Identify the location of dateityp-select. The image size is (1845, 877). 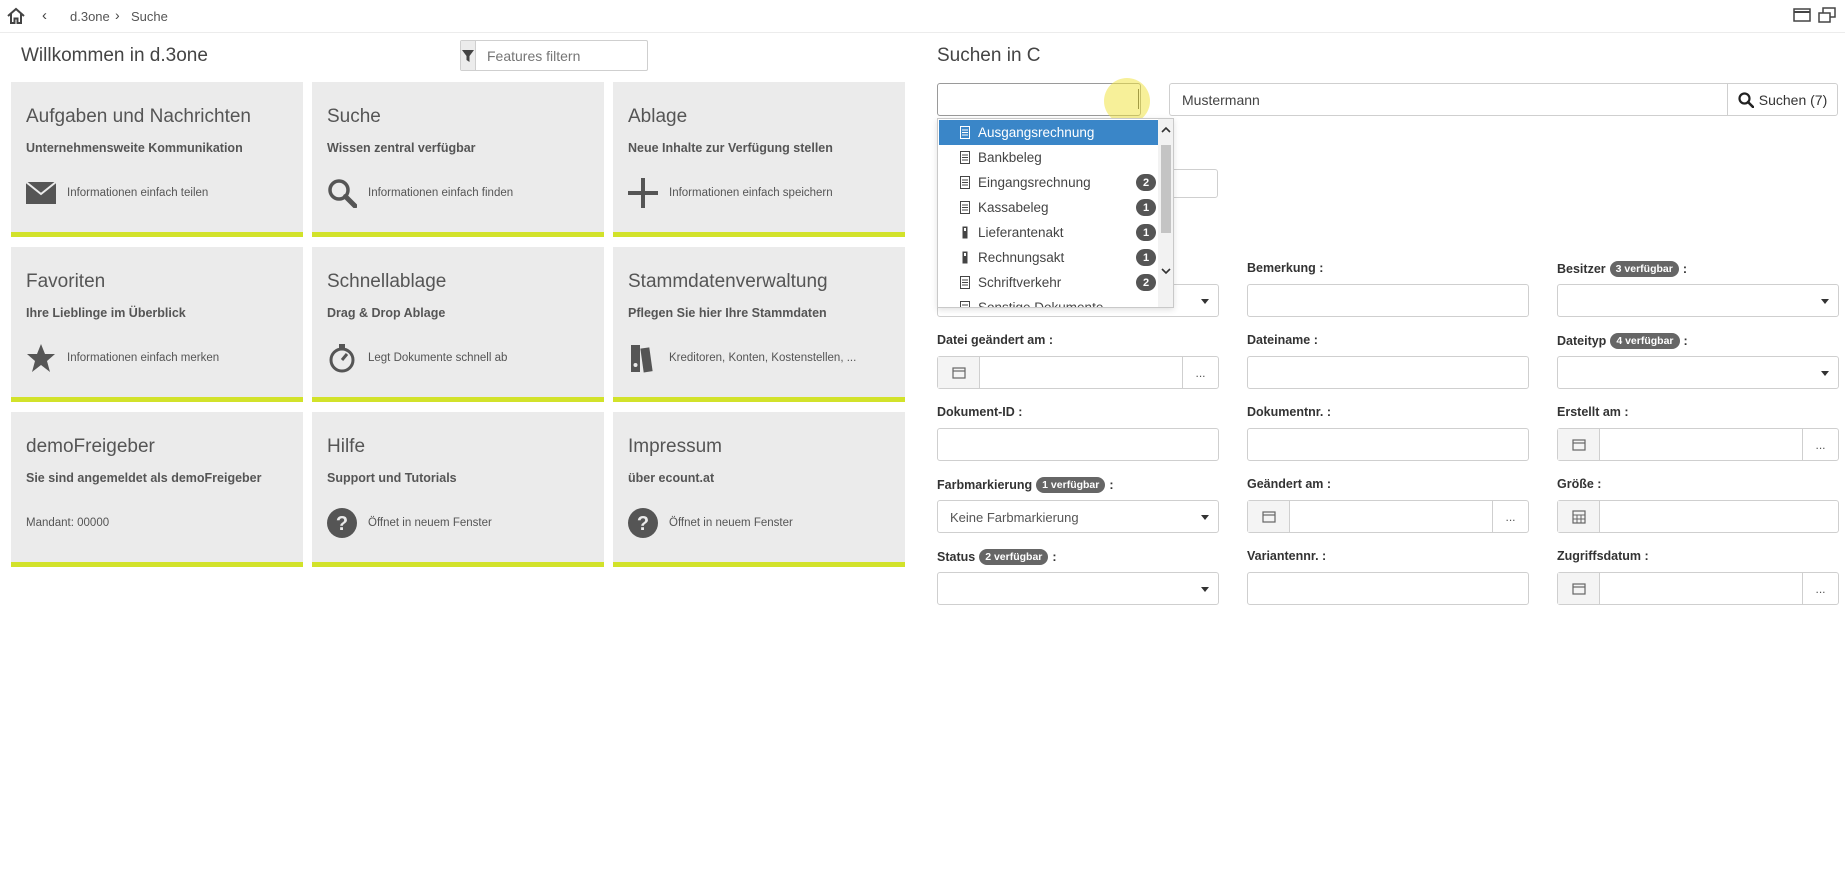
(1698, 372).